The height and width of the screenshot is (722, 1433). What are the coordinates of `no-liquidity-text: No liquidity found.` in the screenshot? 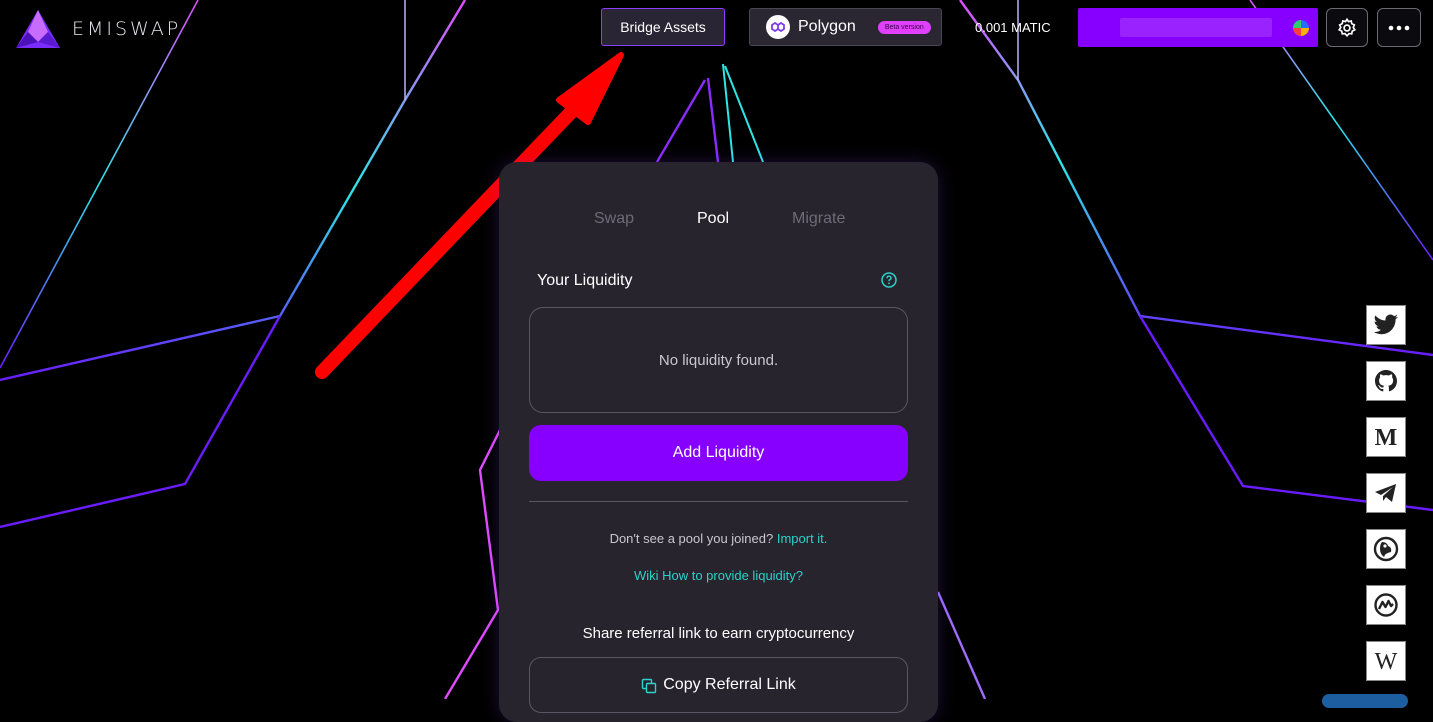 It's located at (718, 360).